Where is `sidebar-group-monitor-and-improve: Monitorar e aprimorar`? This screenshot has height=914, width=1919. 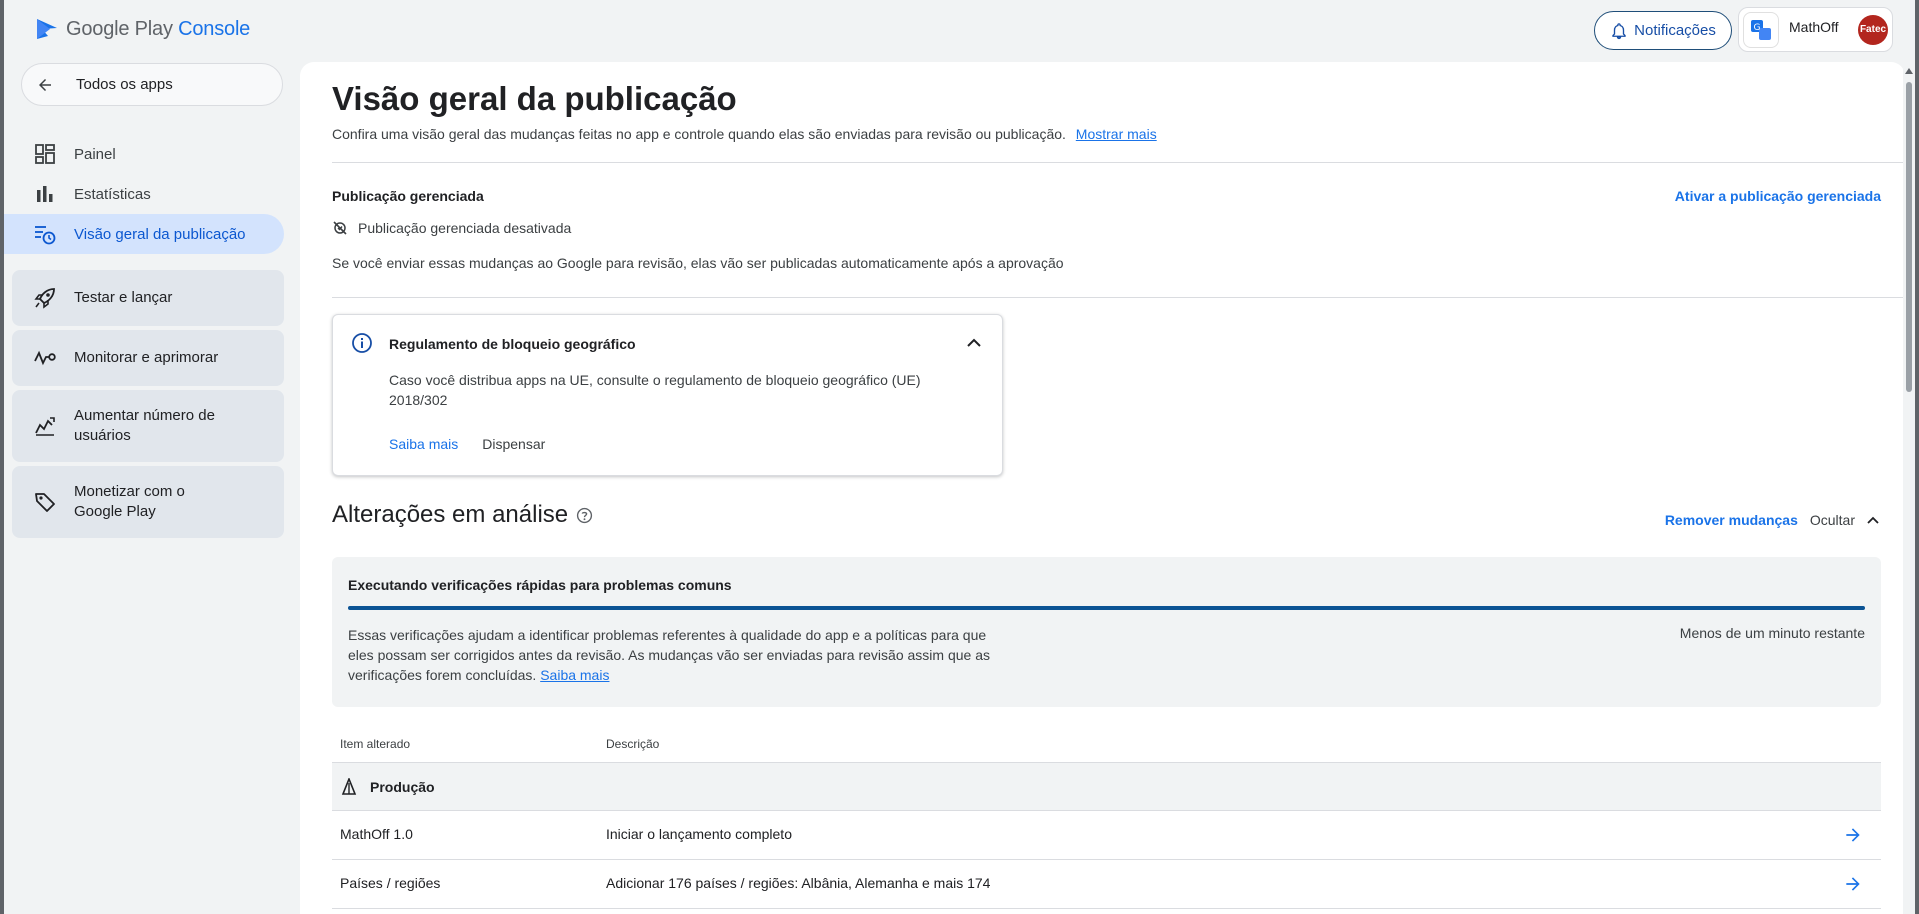
sidebar-group-monitor-and-improve: Monitorar e aprimorar is located at coordinates (148, 358).